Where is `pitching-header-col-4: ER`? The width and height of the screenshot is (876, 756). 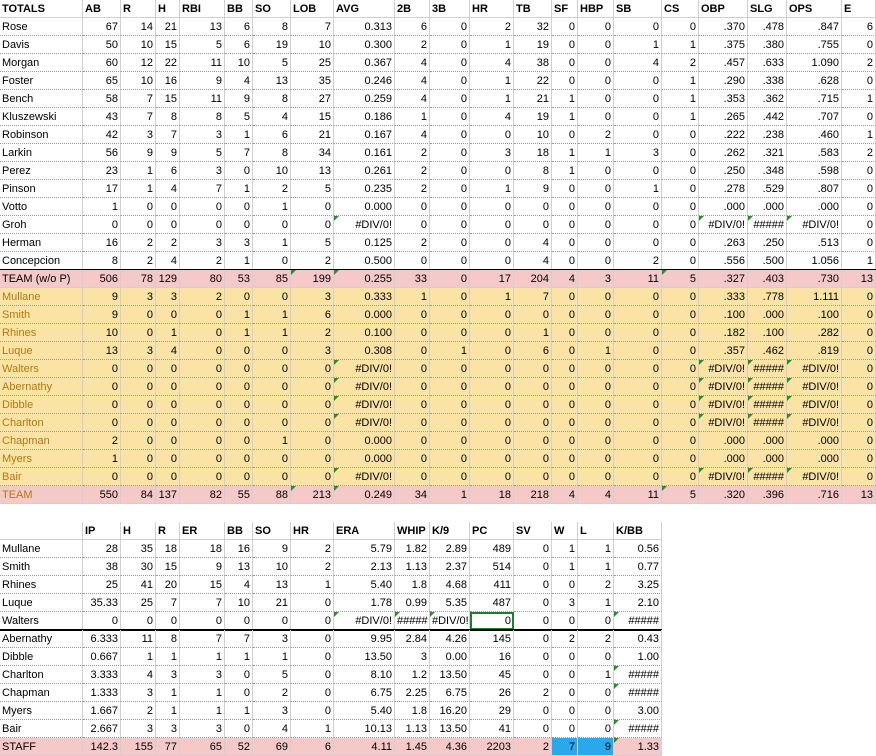 pitching-header-col-4: ER is located at coordinates (202, 531).